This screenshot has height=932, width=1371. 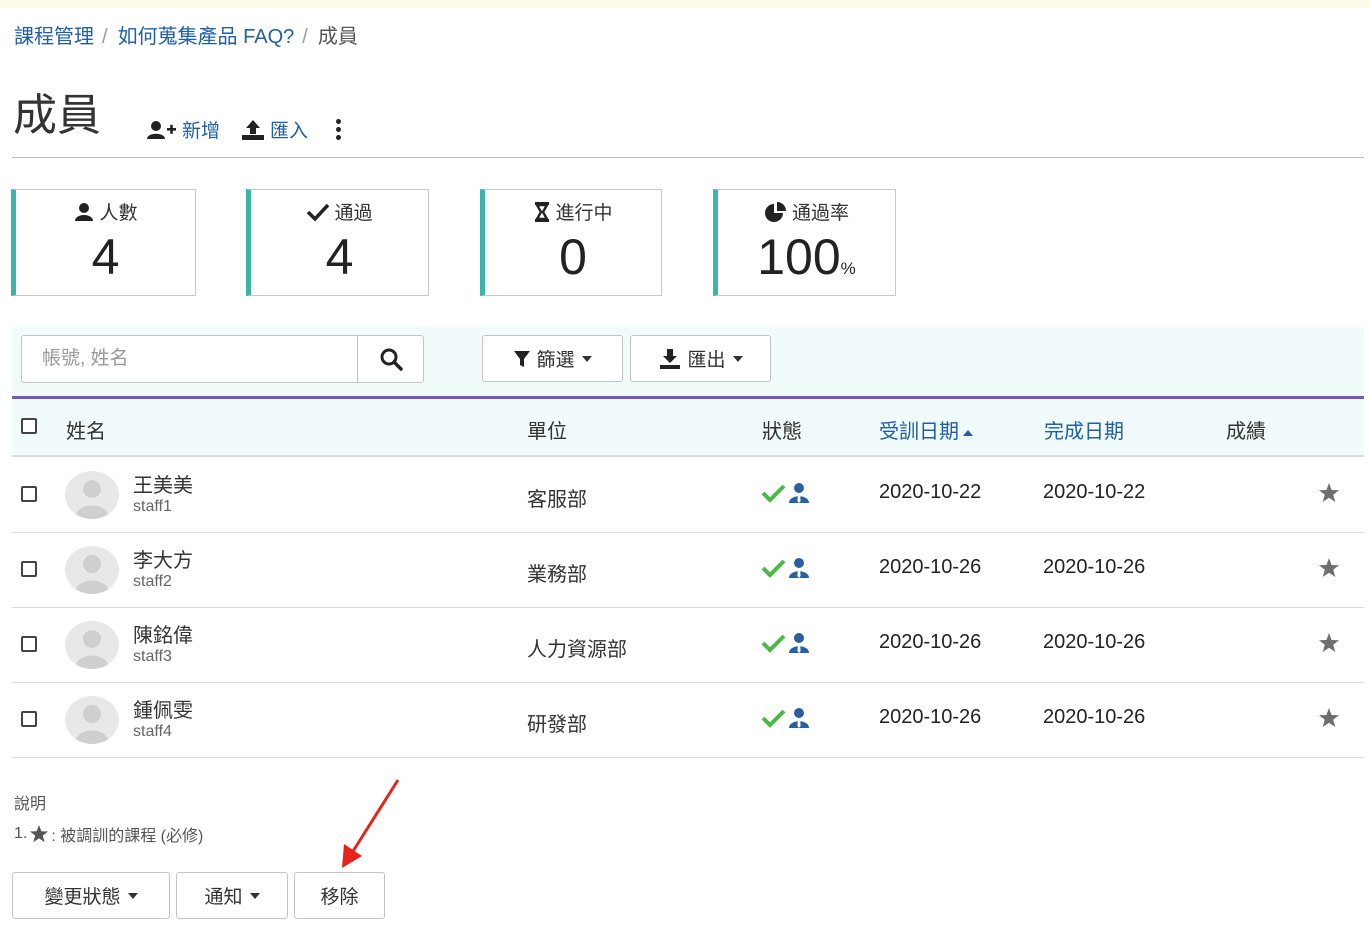 What do you see at coordinates (685, 4) in the screenshot?
I see `top-strip` at bounding box center [685, 4].